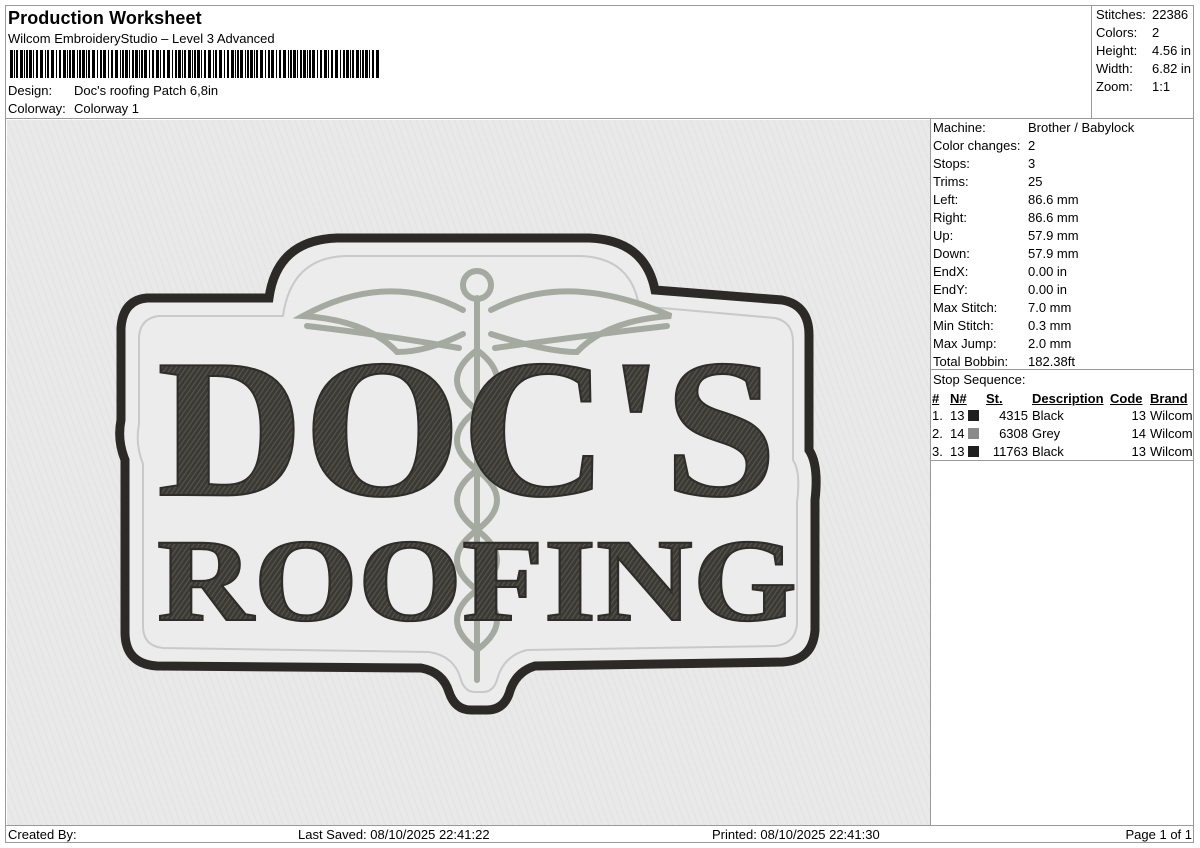 This screenshot has height=848, width=1200. I want to click on machine-info-label: EndY:, so click(950, 289).